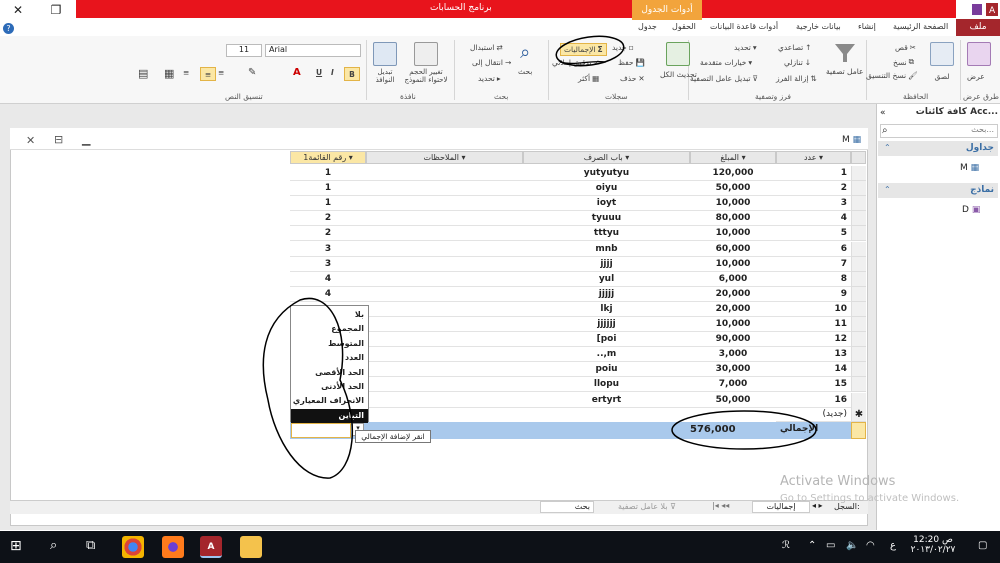  I want to click on cell-count: 15, so click(813, 385).